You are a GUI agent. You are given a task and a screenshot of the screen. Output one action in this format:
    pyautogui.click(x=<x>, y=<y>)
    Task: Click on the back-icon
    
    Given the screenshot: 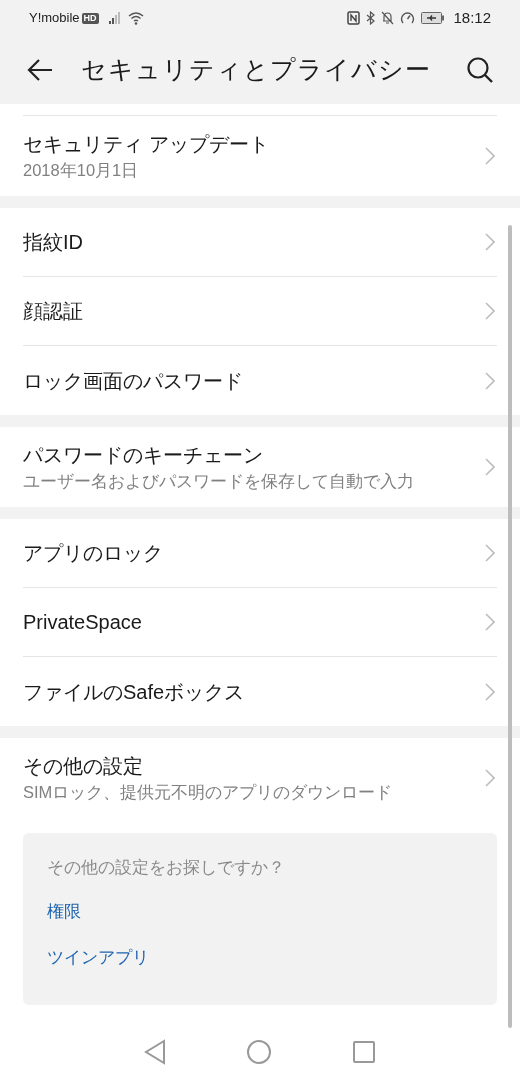 What is the action you would take?
    pyautogui.click(x=155, y=1052)
    